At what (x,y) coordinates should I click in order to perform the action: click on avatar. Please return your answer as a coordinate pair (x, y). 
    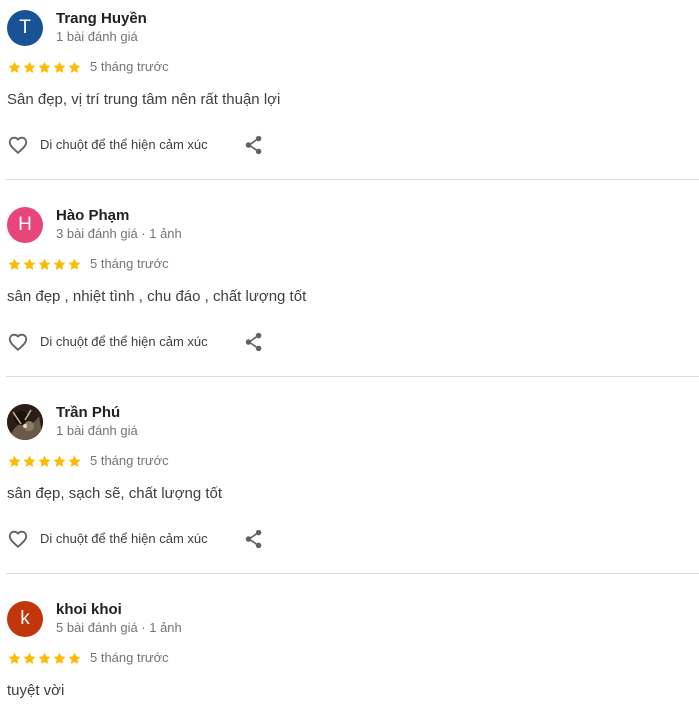
    Looking at the image, I should click on (25, 422).